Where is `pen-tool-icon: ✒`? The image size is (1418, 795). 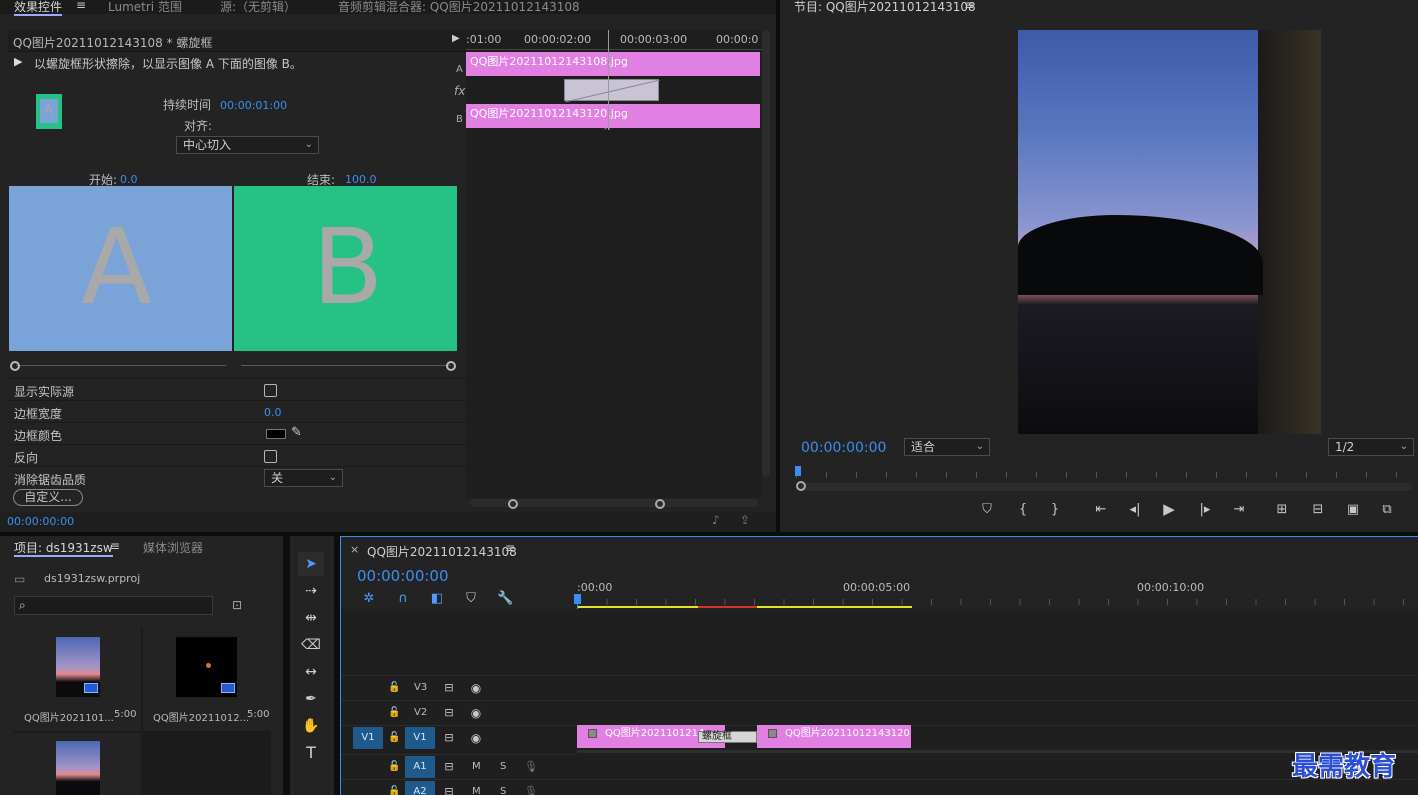
pen-tool-icon: ✒ is located at coordinates (311, 699).